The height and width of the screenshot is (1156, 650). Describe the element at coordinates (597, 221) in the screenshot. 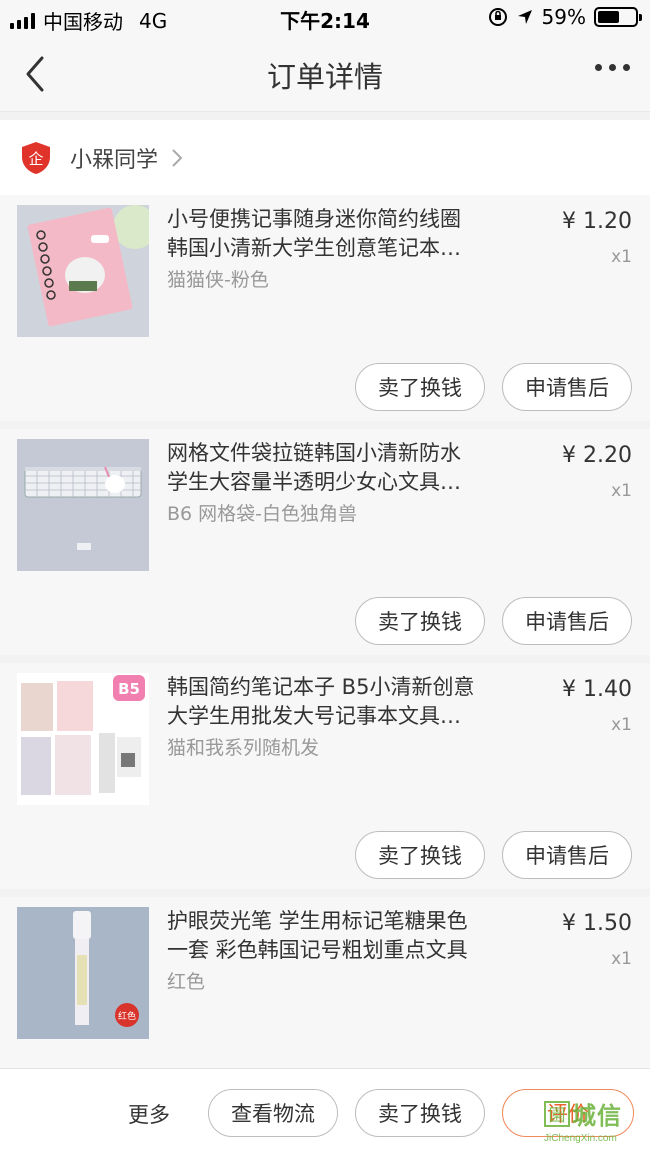

I see `product-price: ¥ 1.20` at that location.